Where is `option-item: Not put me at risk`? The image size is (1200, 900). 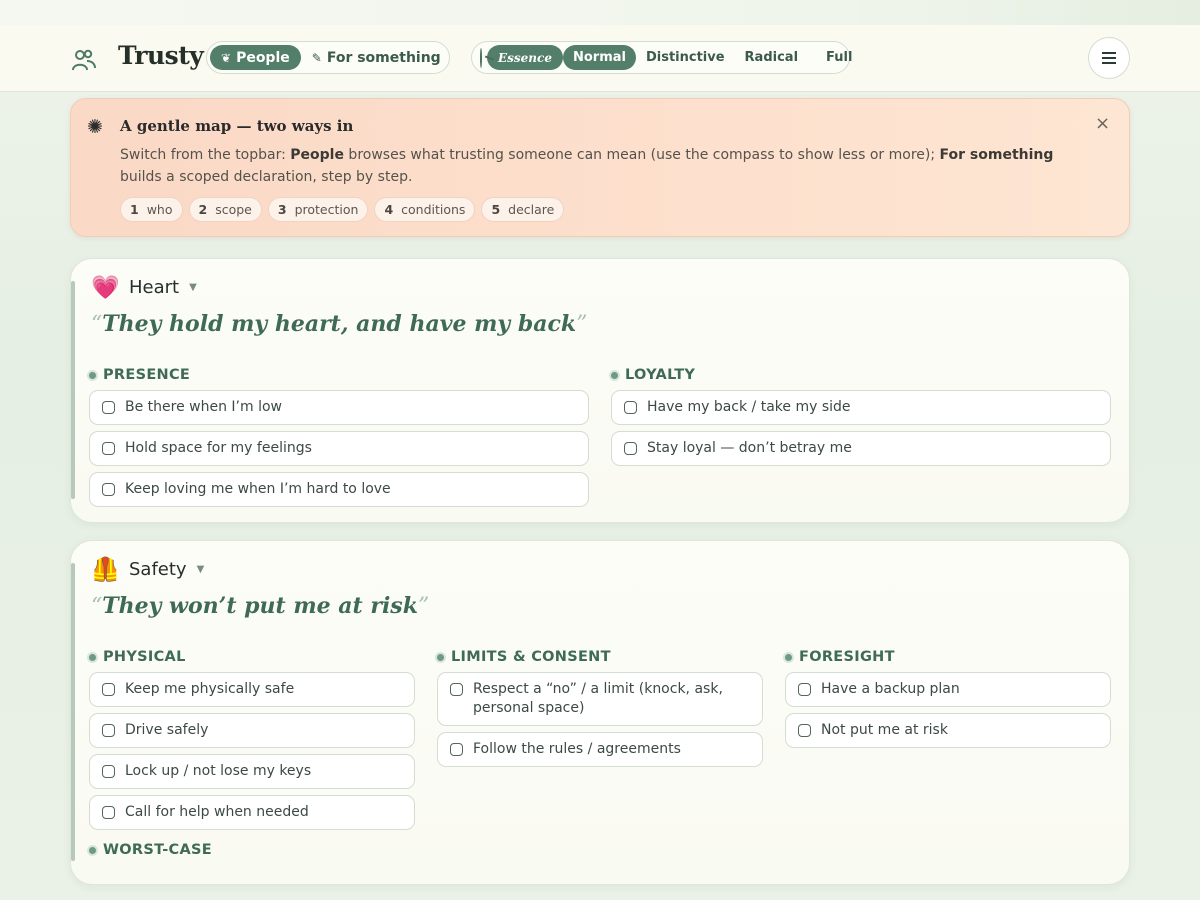
option-item: Not put me at risk is located at coordinates (948, 730).